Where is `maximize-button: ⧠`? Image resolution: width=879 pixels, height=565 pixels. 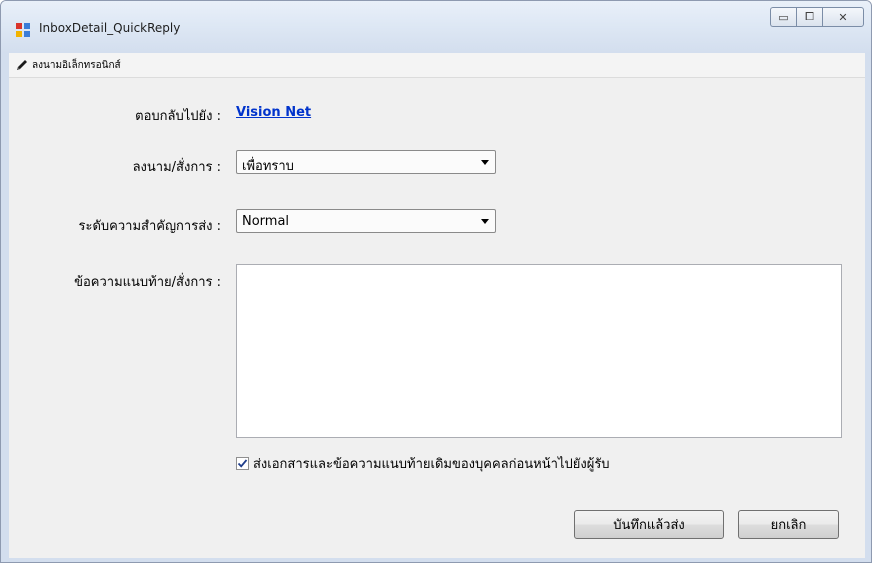 maximize-button: ⧠ is located at coordinates (809, 17).